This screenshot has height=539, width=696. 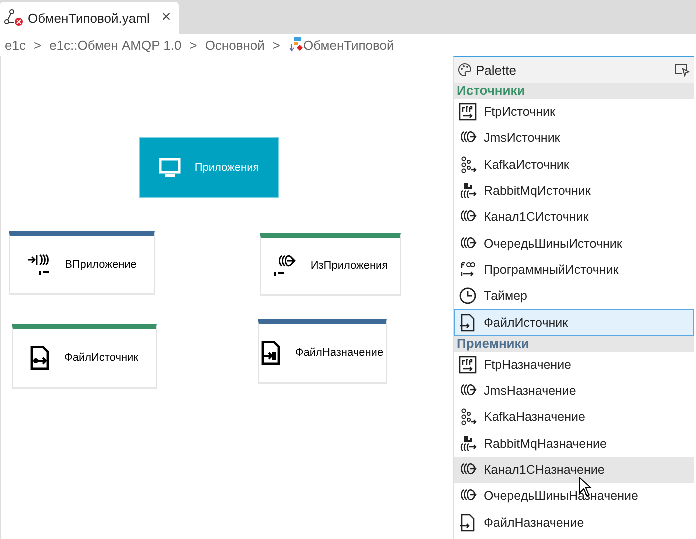 I want to click on palette-item: JmsИсточник, so click(x=574, y=138).